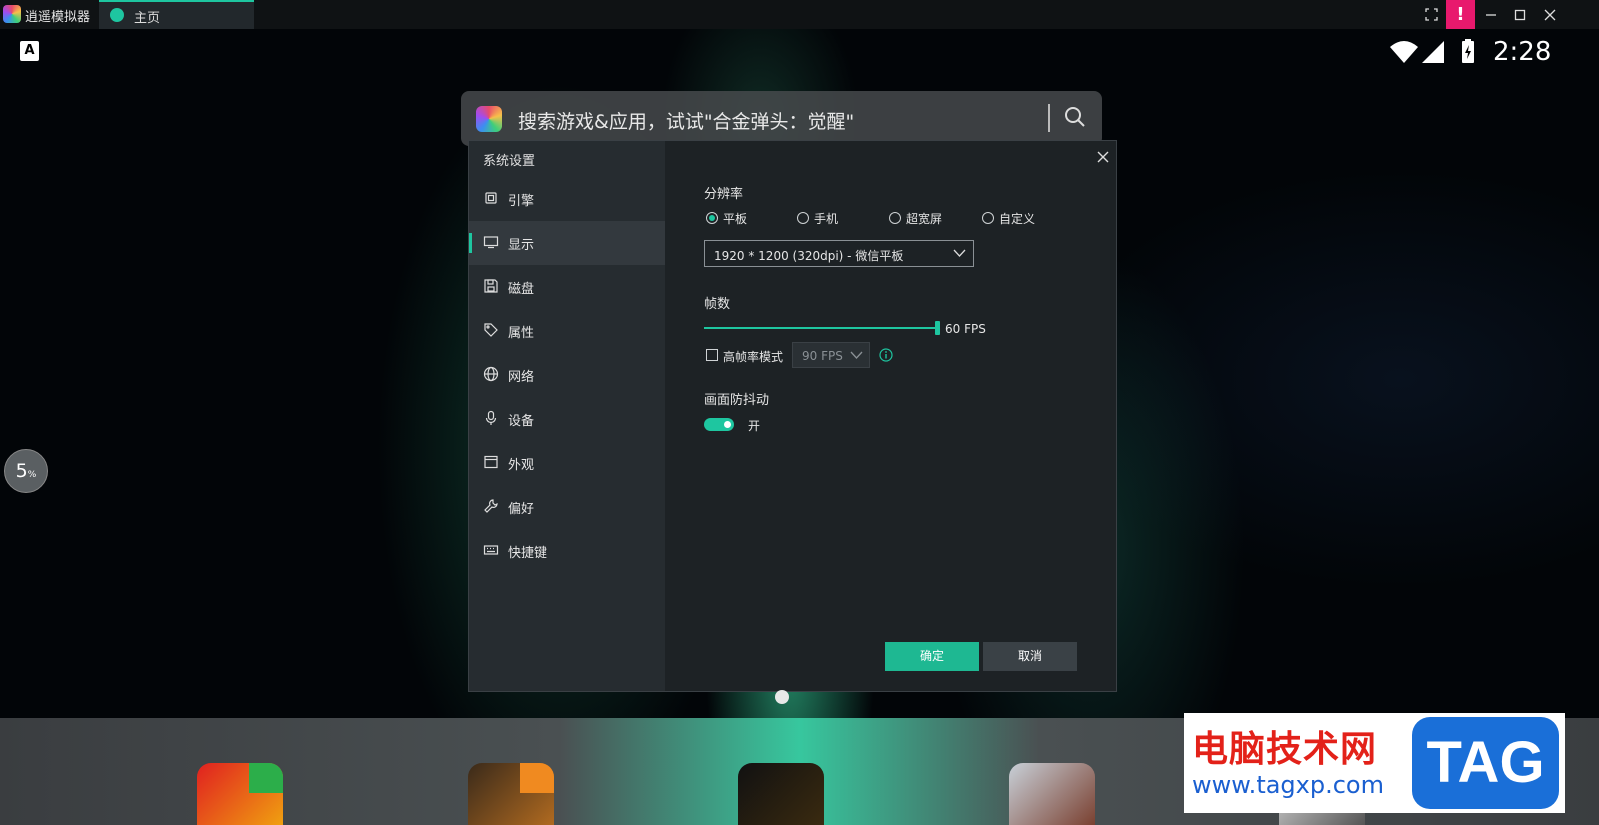 This screenshot has height=825, width=1599. Describe the element at coordinates (1485, 763) in the screenshot. I see `watermark-logo: TAG` at that location.